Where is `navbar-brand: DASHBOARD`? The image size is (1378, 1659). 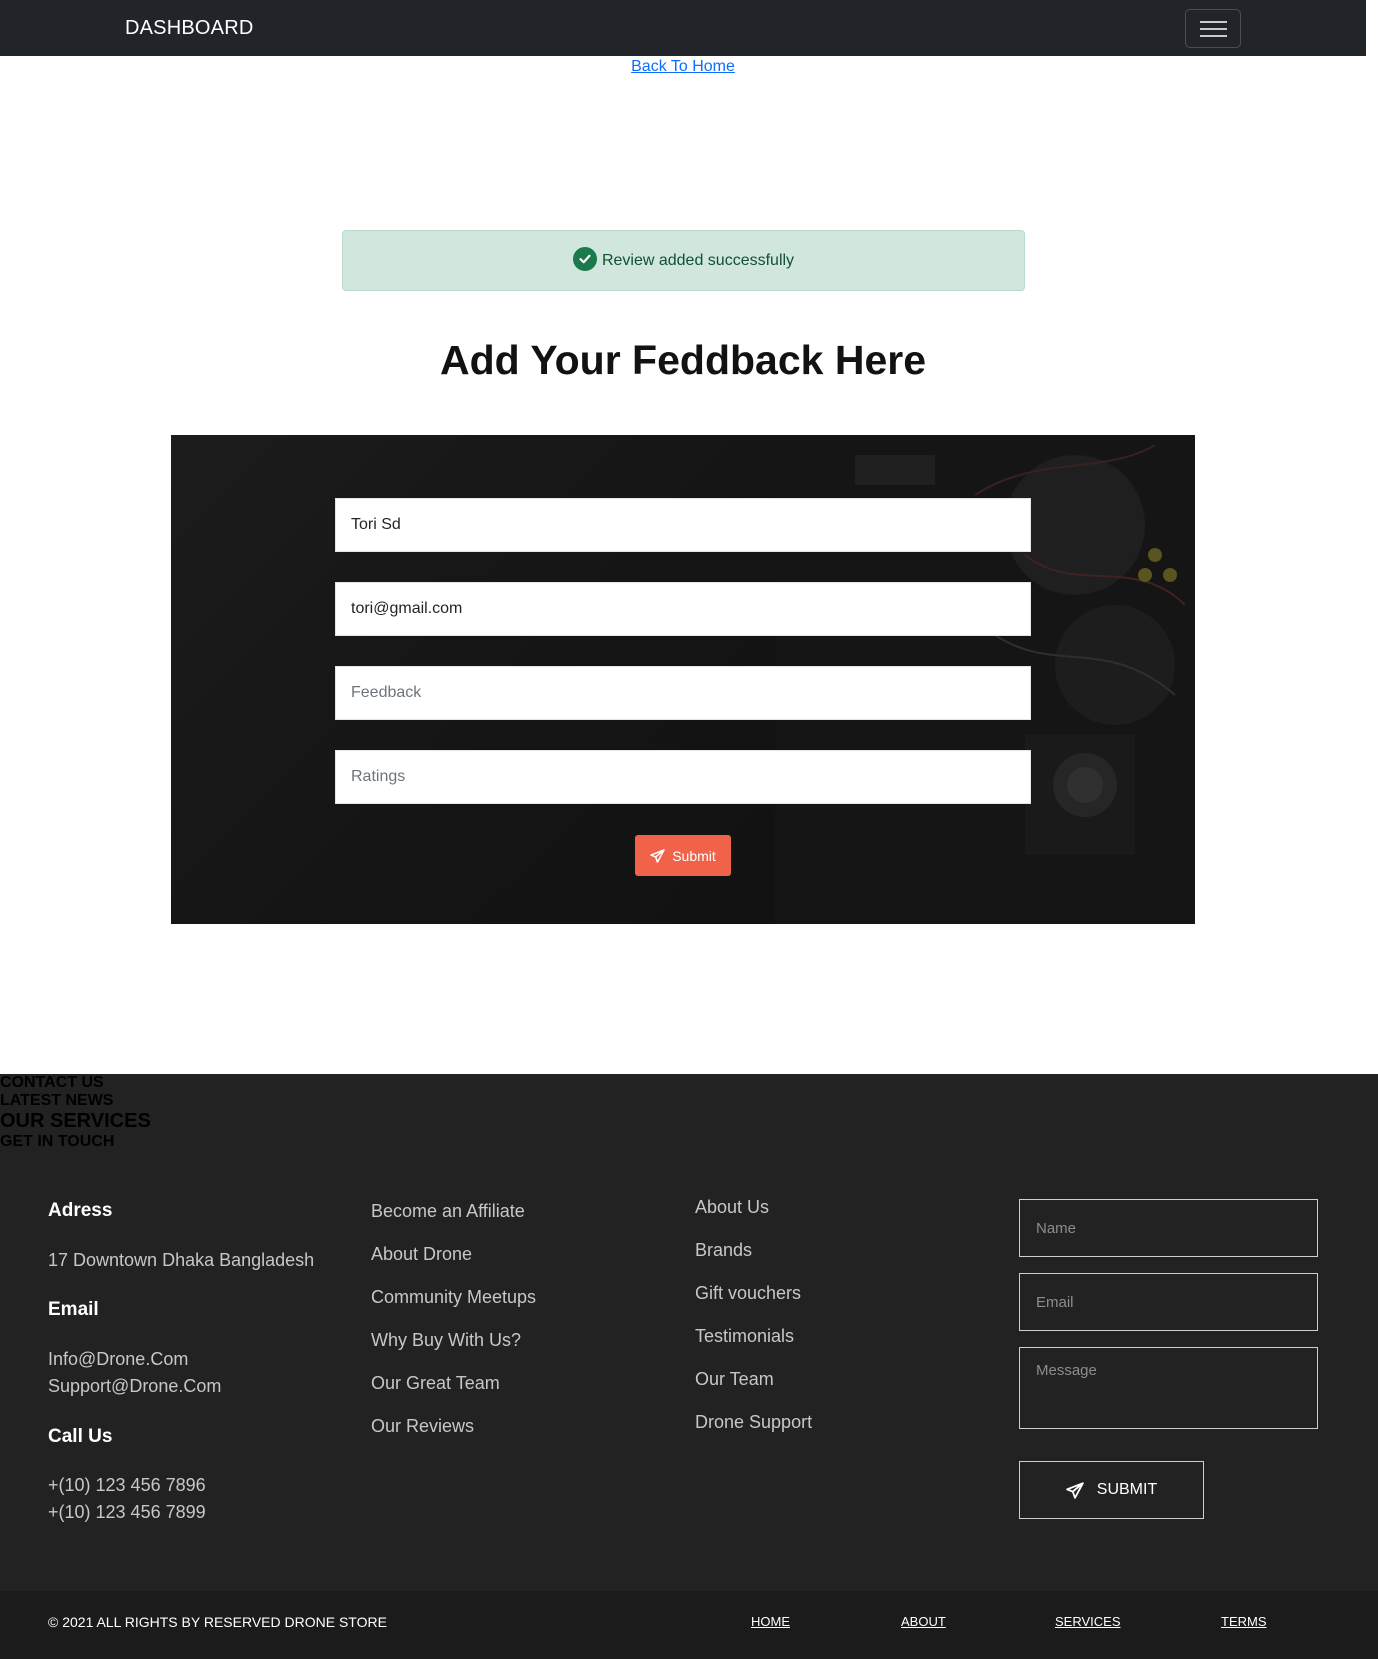
navbar-brand: DASHBOARD is located at coordinates (189, 28).